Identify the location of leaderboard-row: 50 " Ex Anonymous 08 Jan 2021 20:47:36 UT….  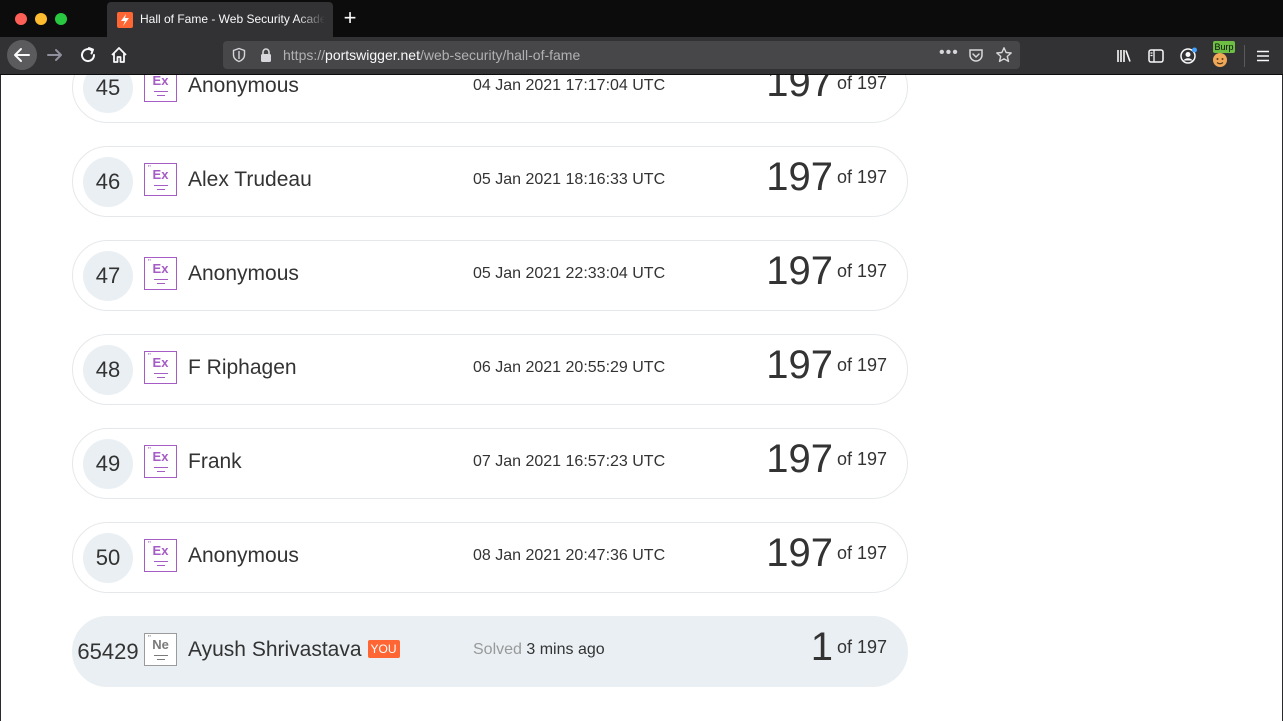
(490, 557).